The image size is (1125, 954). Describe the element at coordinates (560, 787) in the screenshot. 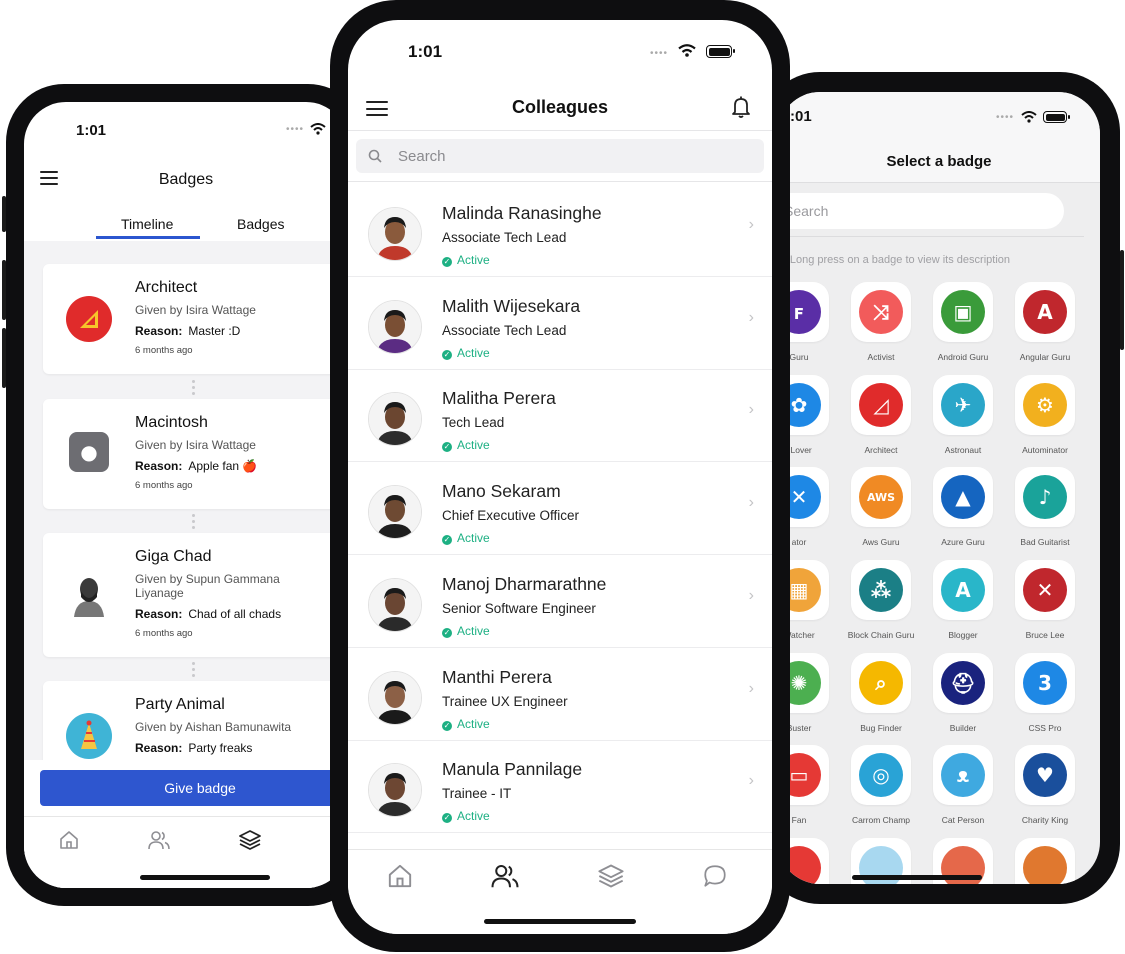

I see `colleague-row: Manula Pannilage Trainee - IT ✓ Active ›` at that location.